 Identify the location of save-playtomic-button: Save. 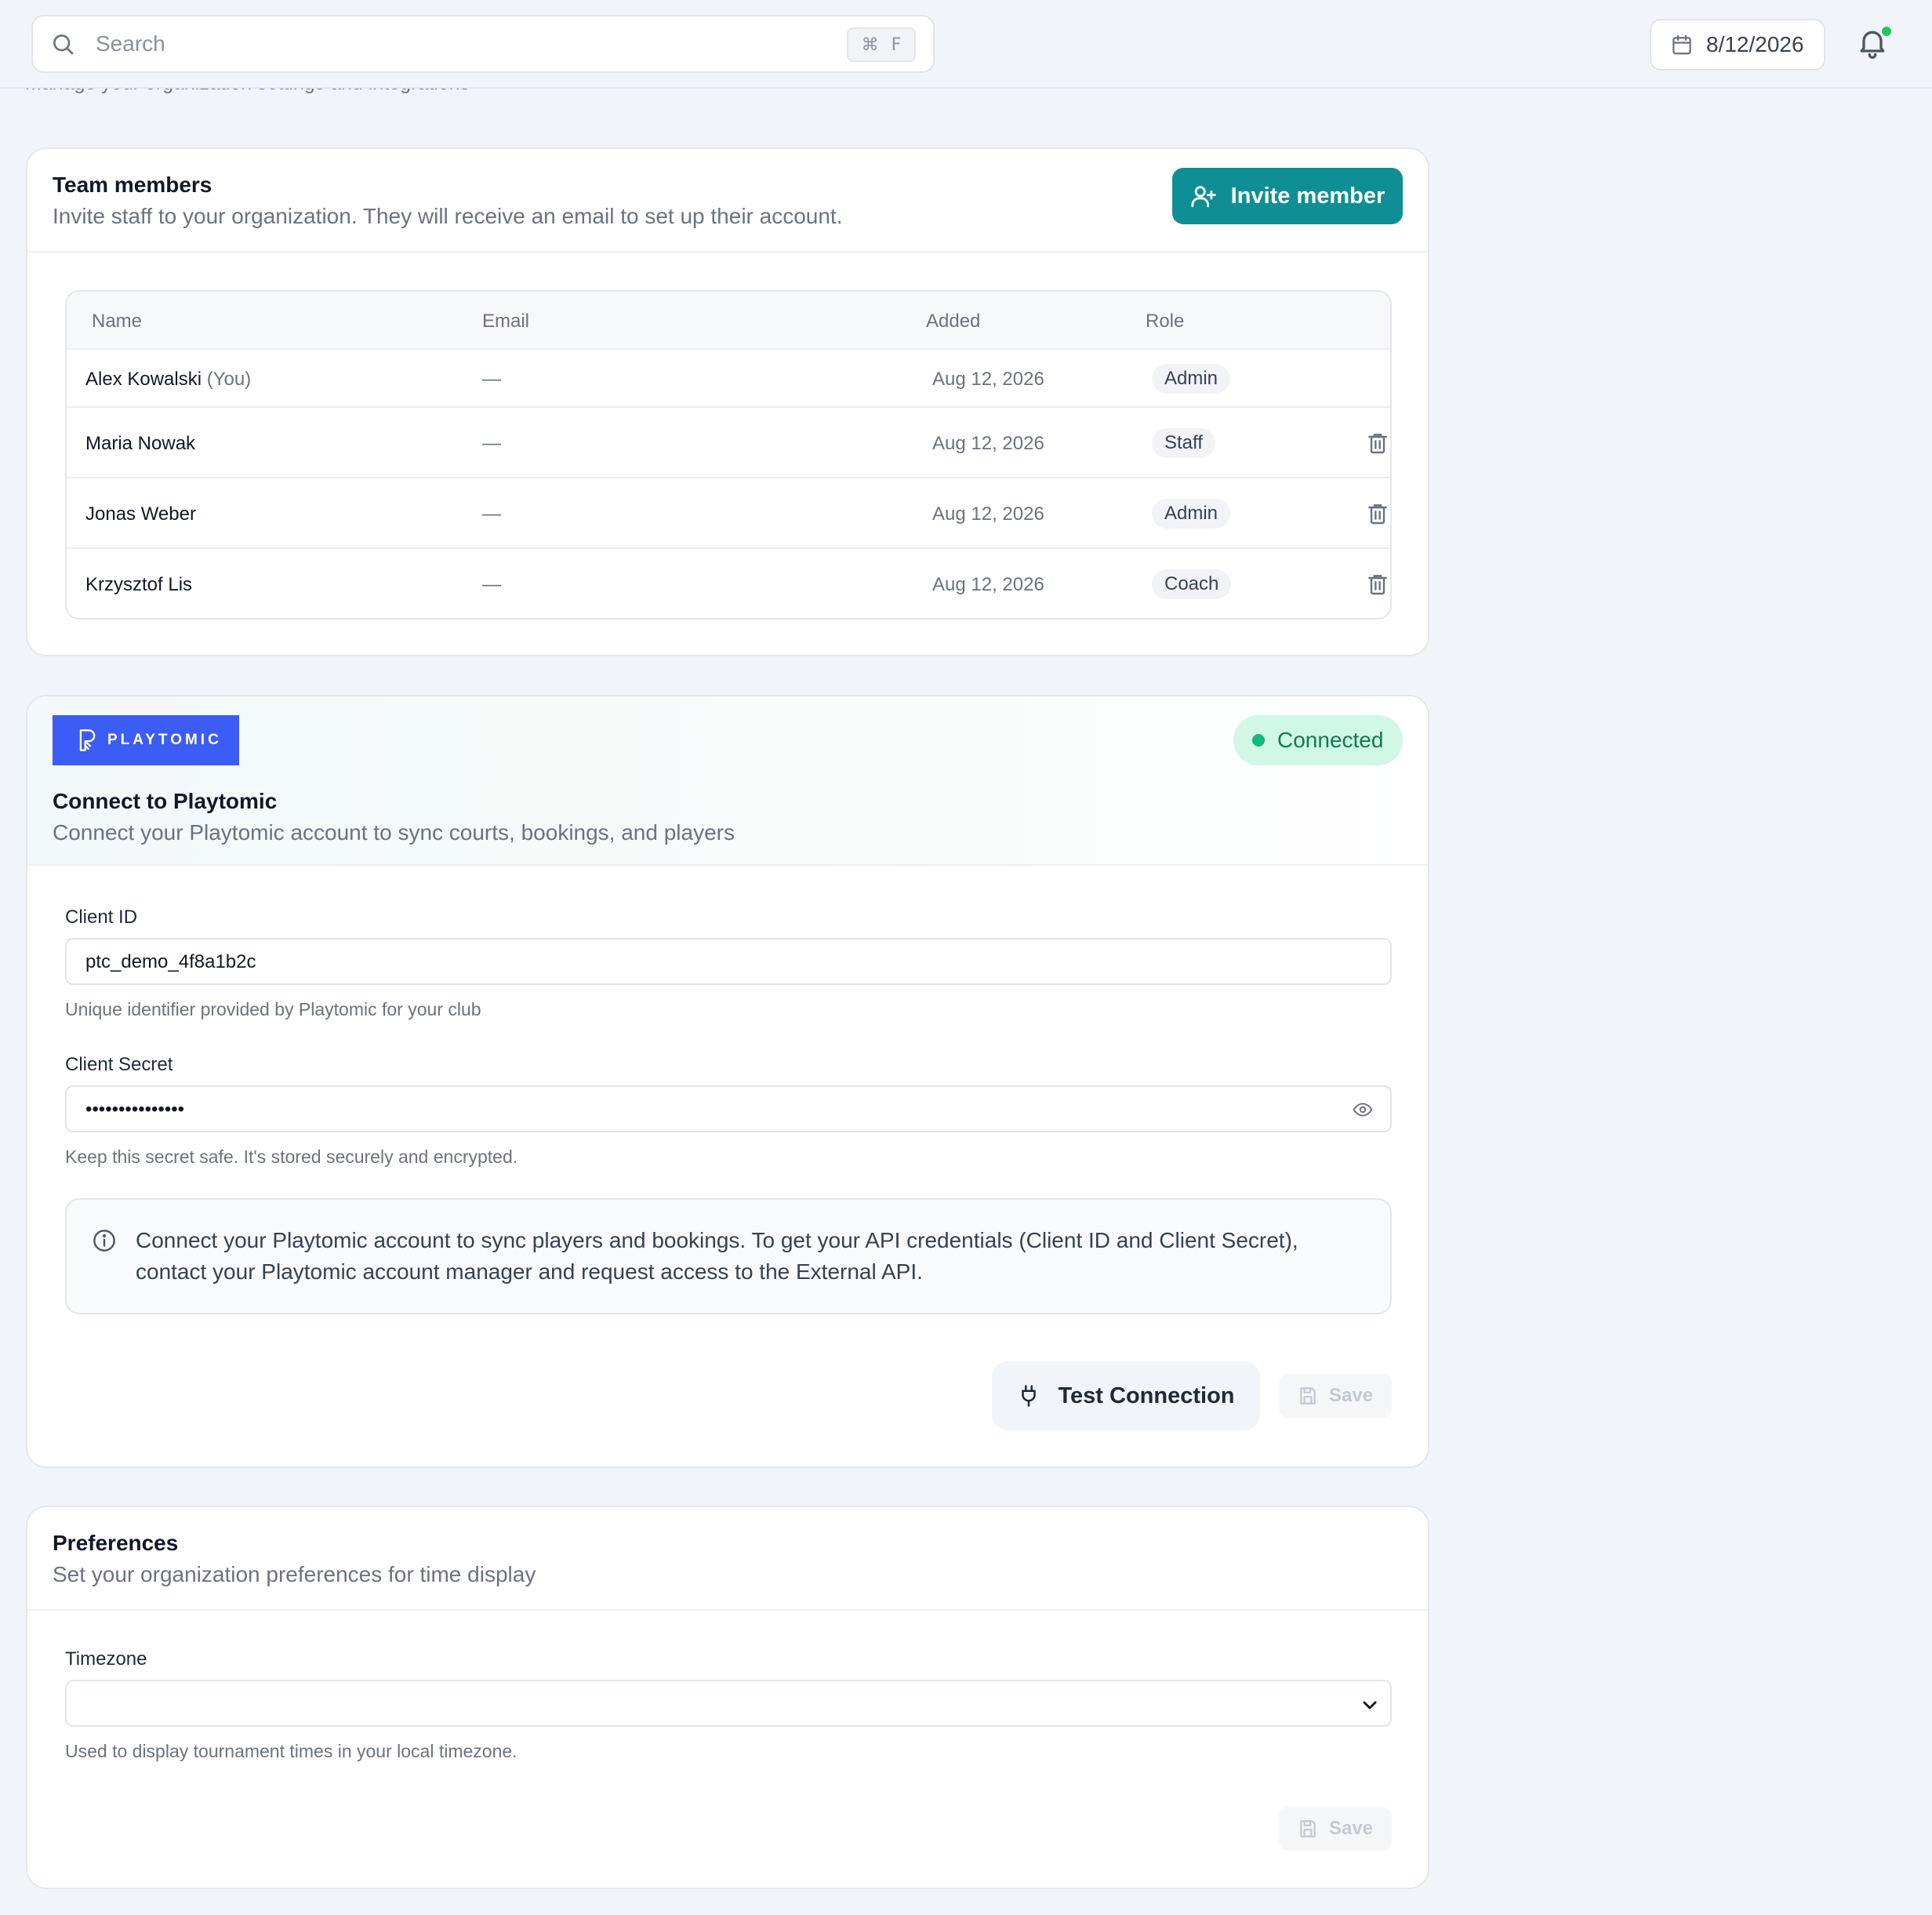
(1335, 1396).